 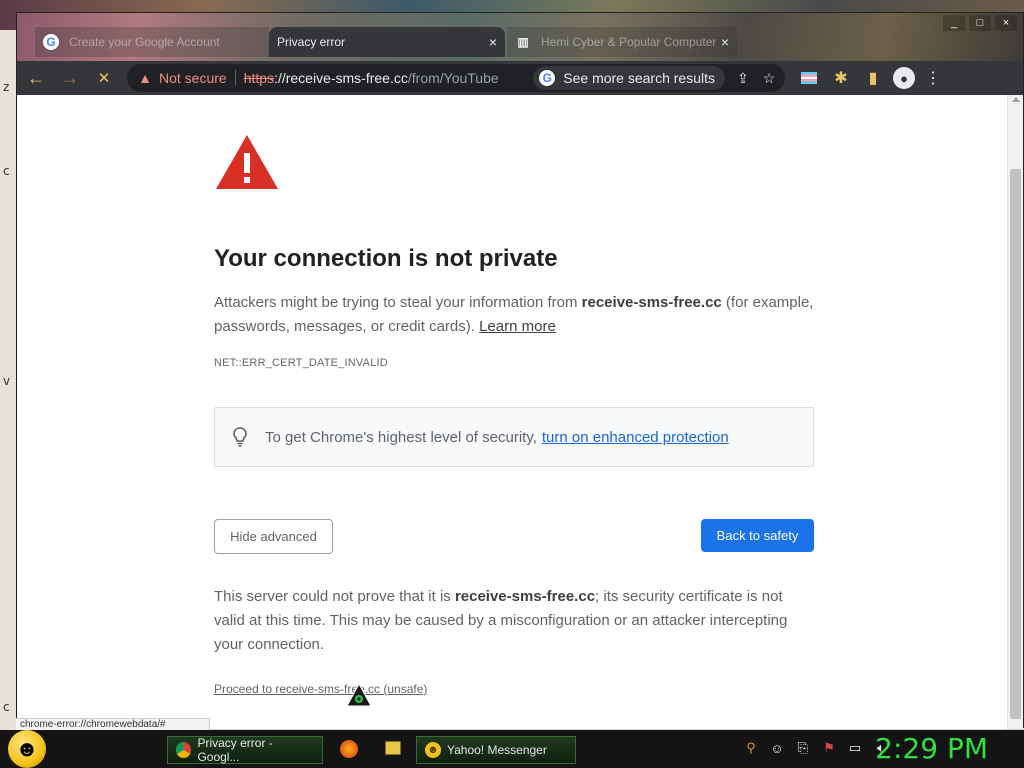 I want to click on museum-favicon-icon: ▥, so click(x=523, y=42).